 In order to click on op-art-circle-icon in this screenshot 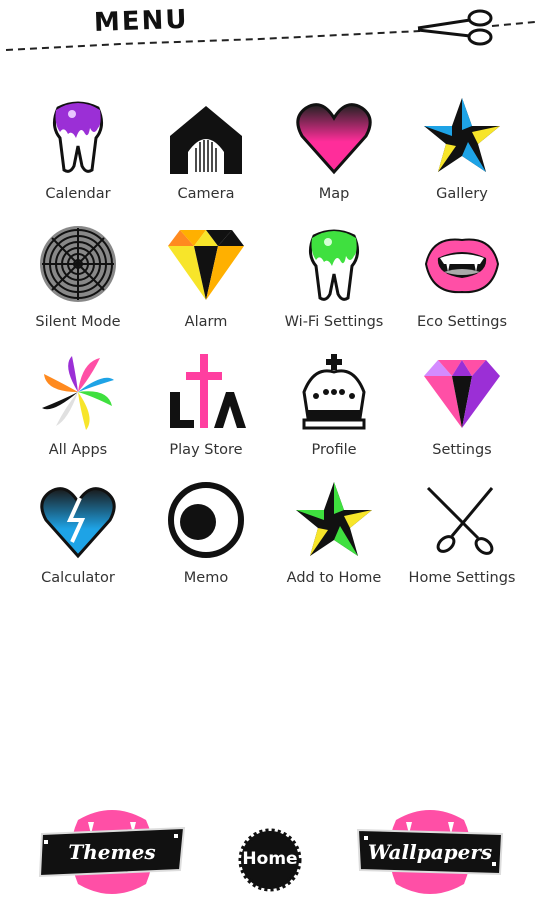, I will do `click(78, 264)`.